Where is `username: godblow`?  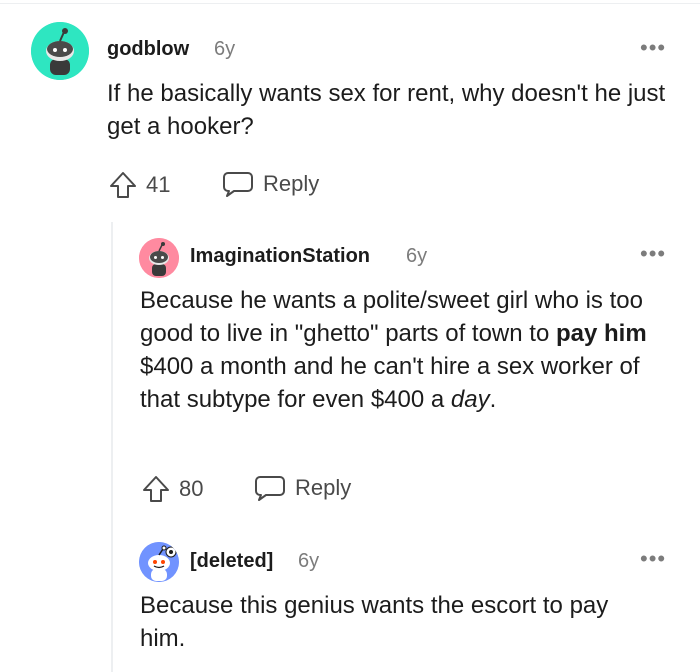
username: godblow is located at coordinates (148, 49).